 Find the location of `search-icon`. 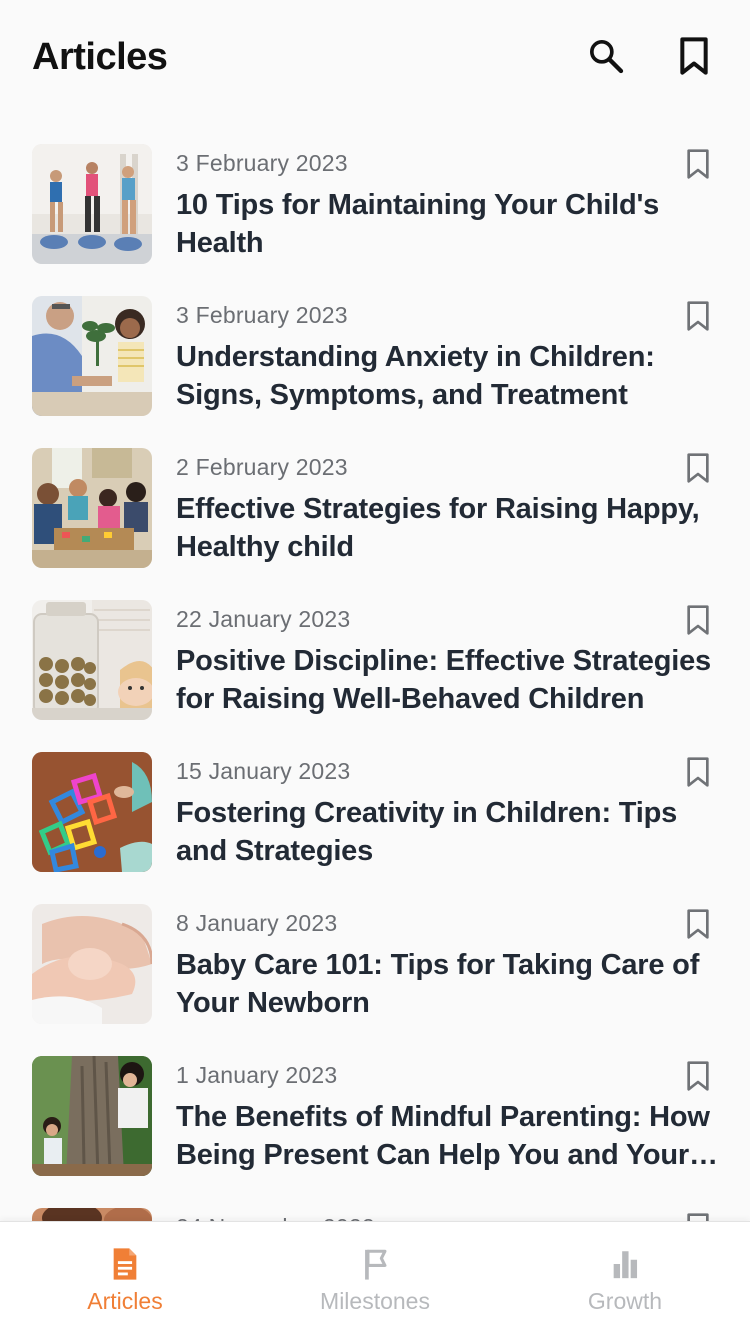

search-icon is located at coordinates (607, 57).